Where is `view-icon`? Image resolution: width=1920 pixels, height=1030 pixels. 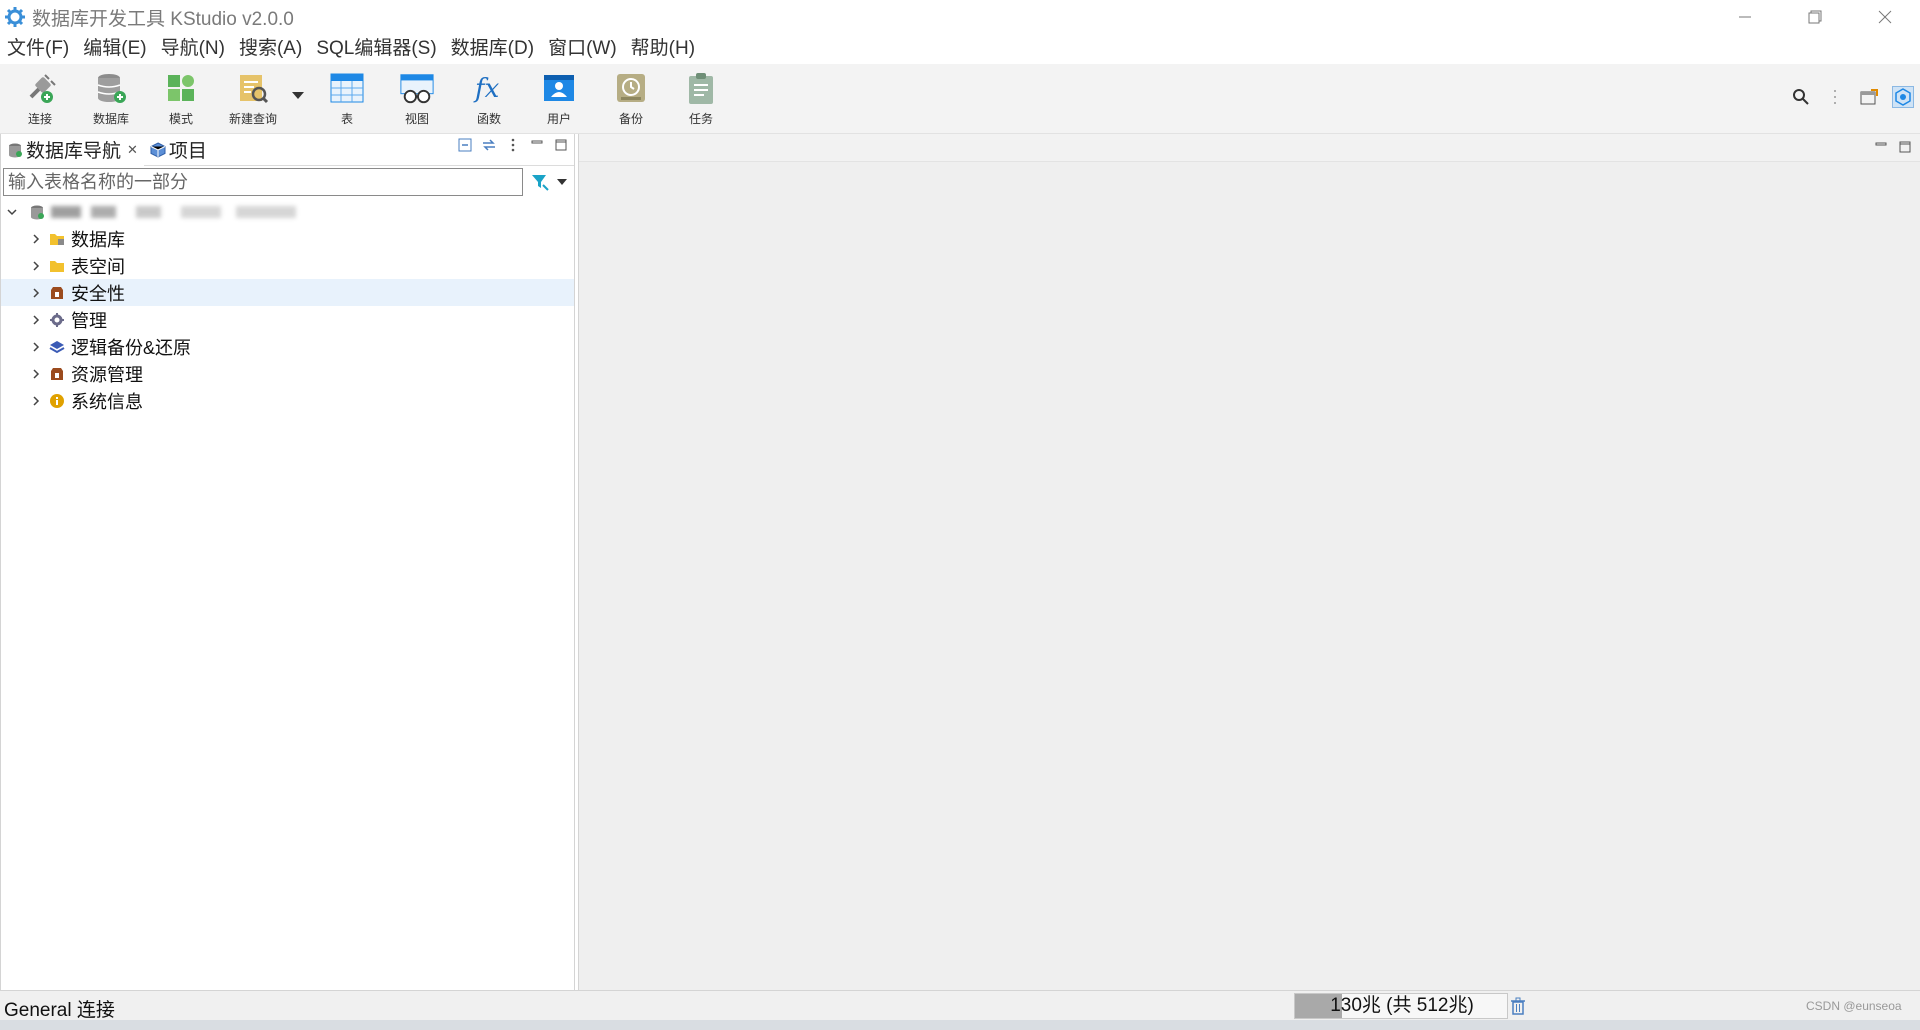 view-icon is located at coordinates (417, 88).